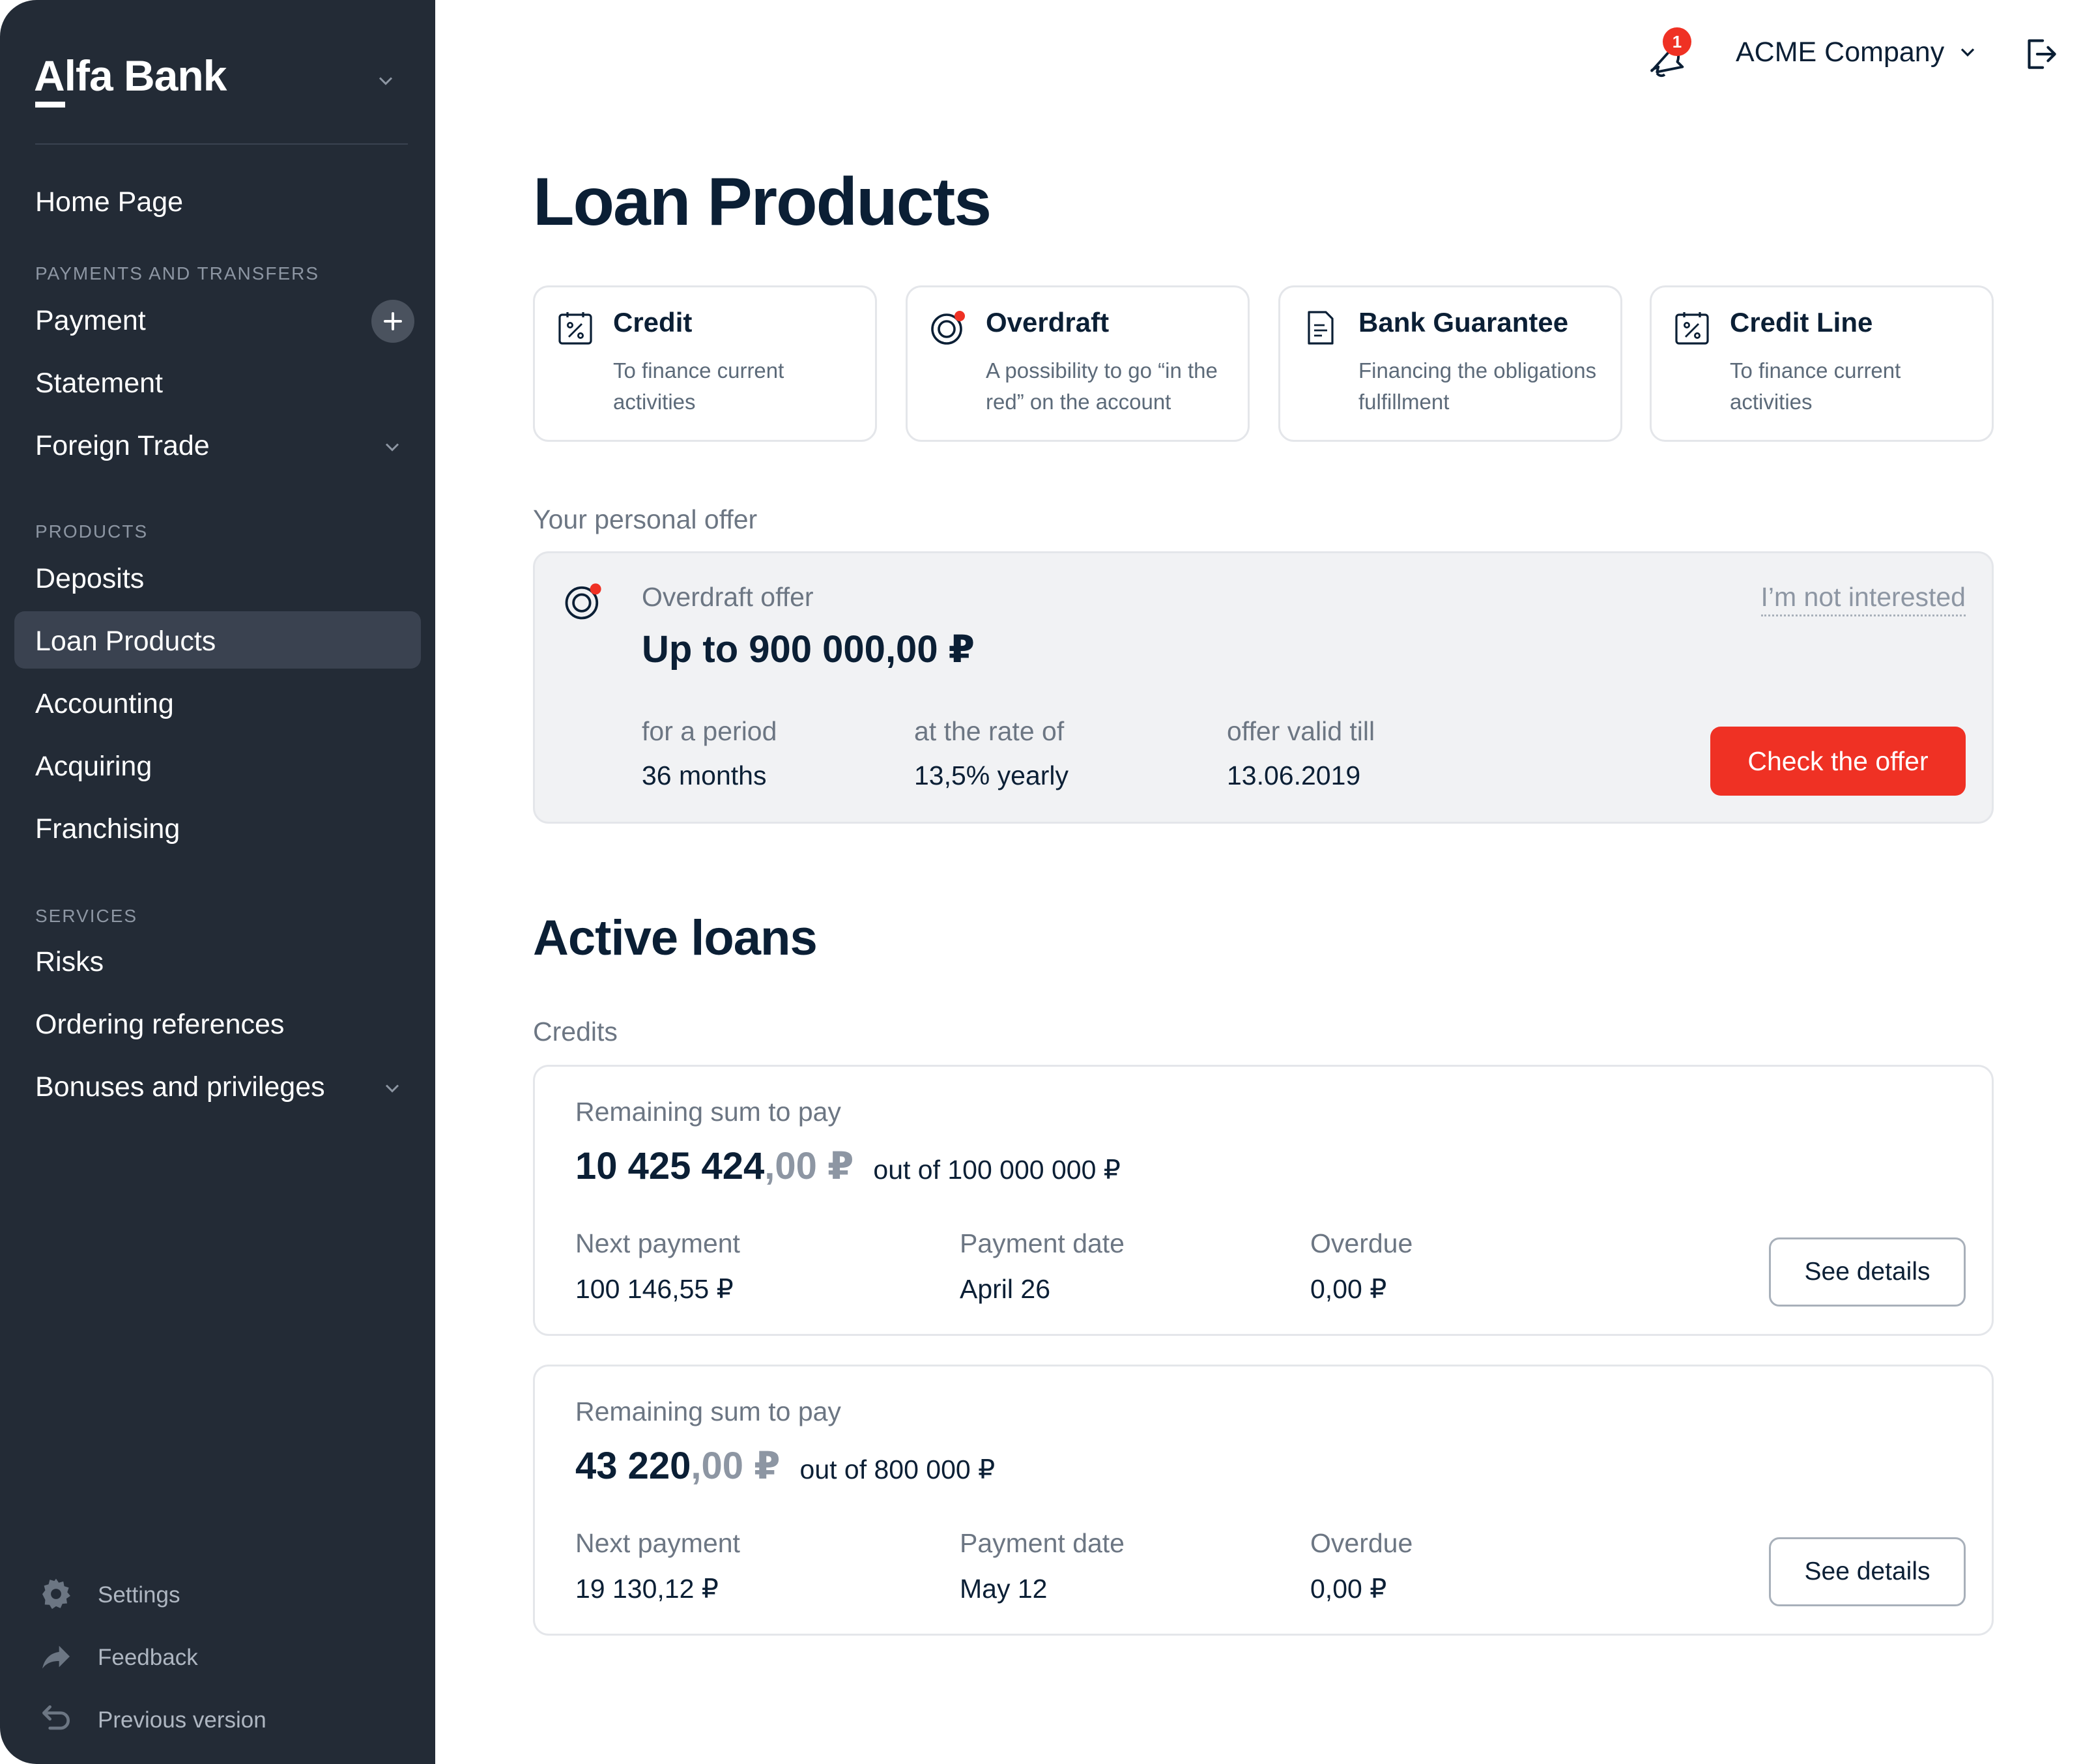 The image size is (2081, 1764). What do you see at coordinates (705, 775) in the screenshot?
I see `period-value: 36 months` at bounding box center [705, 775].